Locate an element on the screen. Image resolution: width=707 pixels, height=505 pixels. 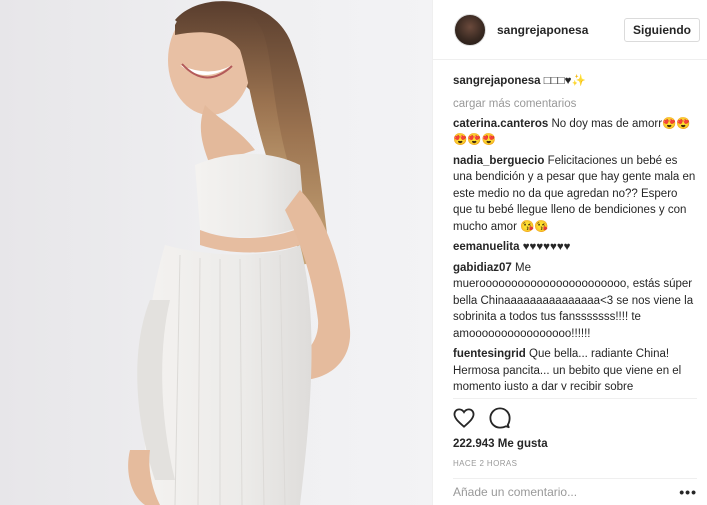
comment-text: ♥♥♥♥♥♥♥ is located at coordinates (546, 247).